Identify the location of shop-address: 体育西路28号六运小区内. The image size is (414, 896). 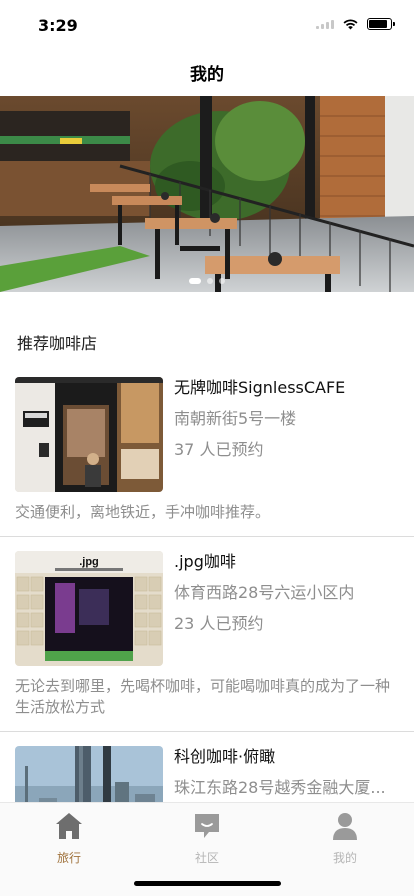
(264, 592).